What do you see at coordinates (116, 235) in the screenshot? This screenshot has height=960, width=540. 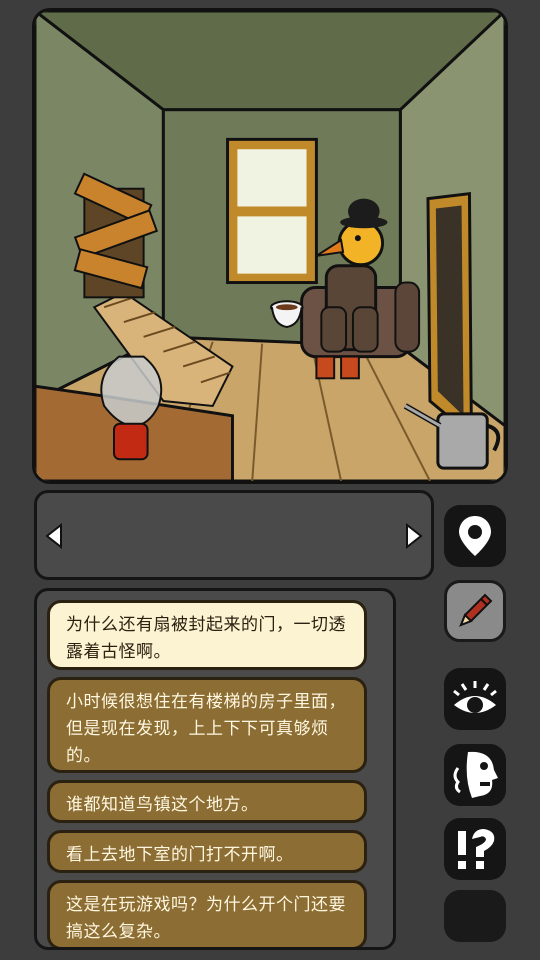 I see `boarded-door` at bounding box center [116, 235].